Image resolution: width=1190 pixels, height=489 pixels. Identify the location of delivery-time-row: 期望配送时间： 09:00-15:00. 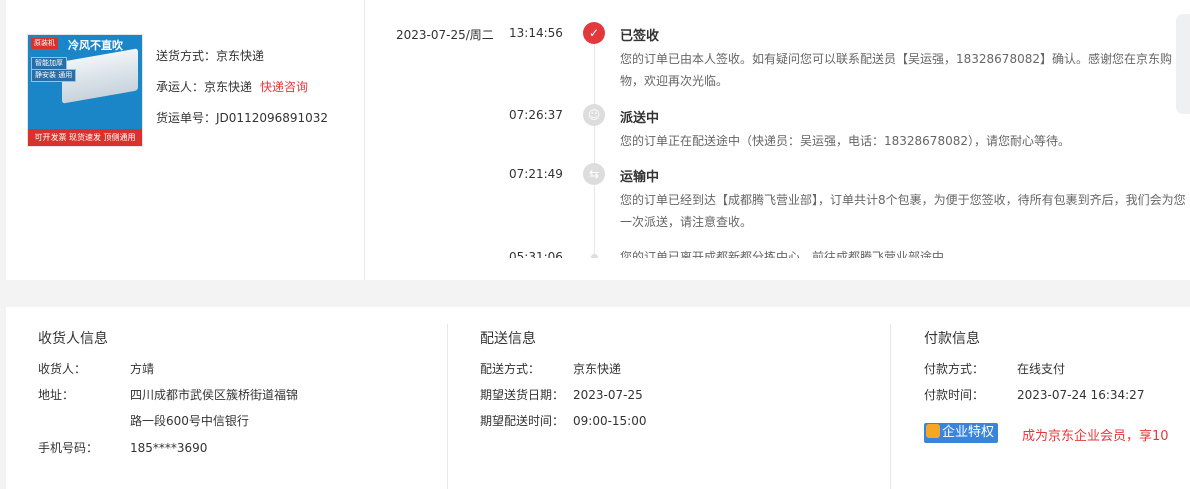
(563, 421).